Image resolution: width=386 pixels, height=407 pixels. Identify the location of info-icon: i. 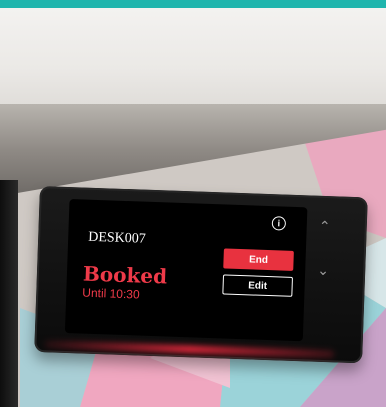
(279, 223).